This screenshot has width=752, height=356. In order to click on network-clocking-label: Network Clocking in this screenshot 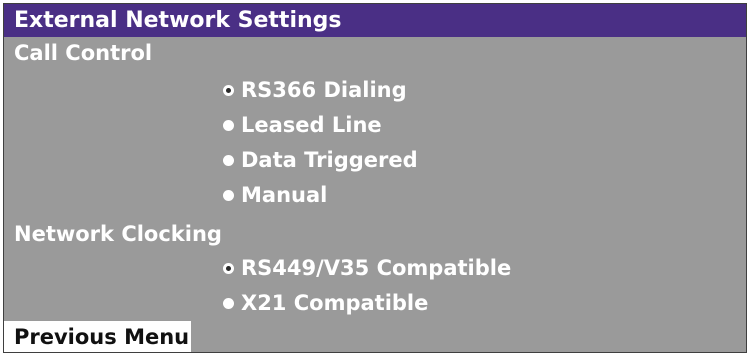, I will do `click(118, 234)`.